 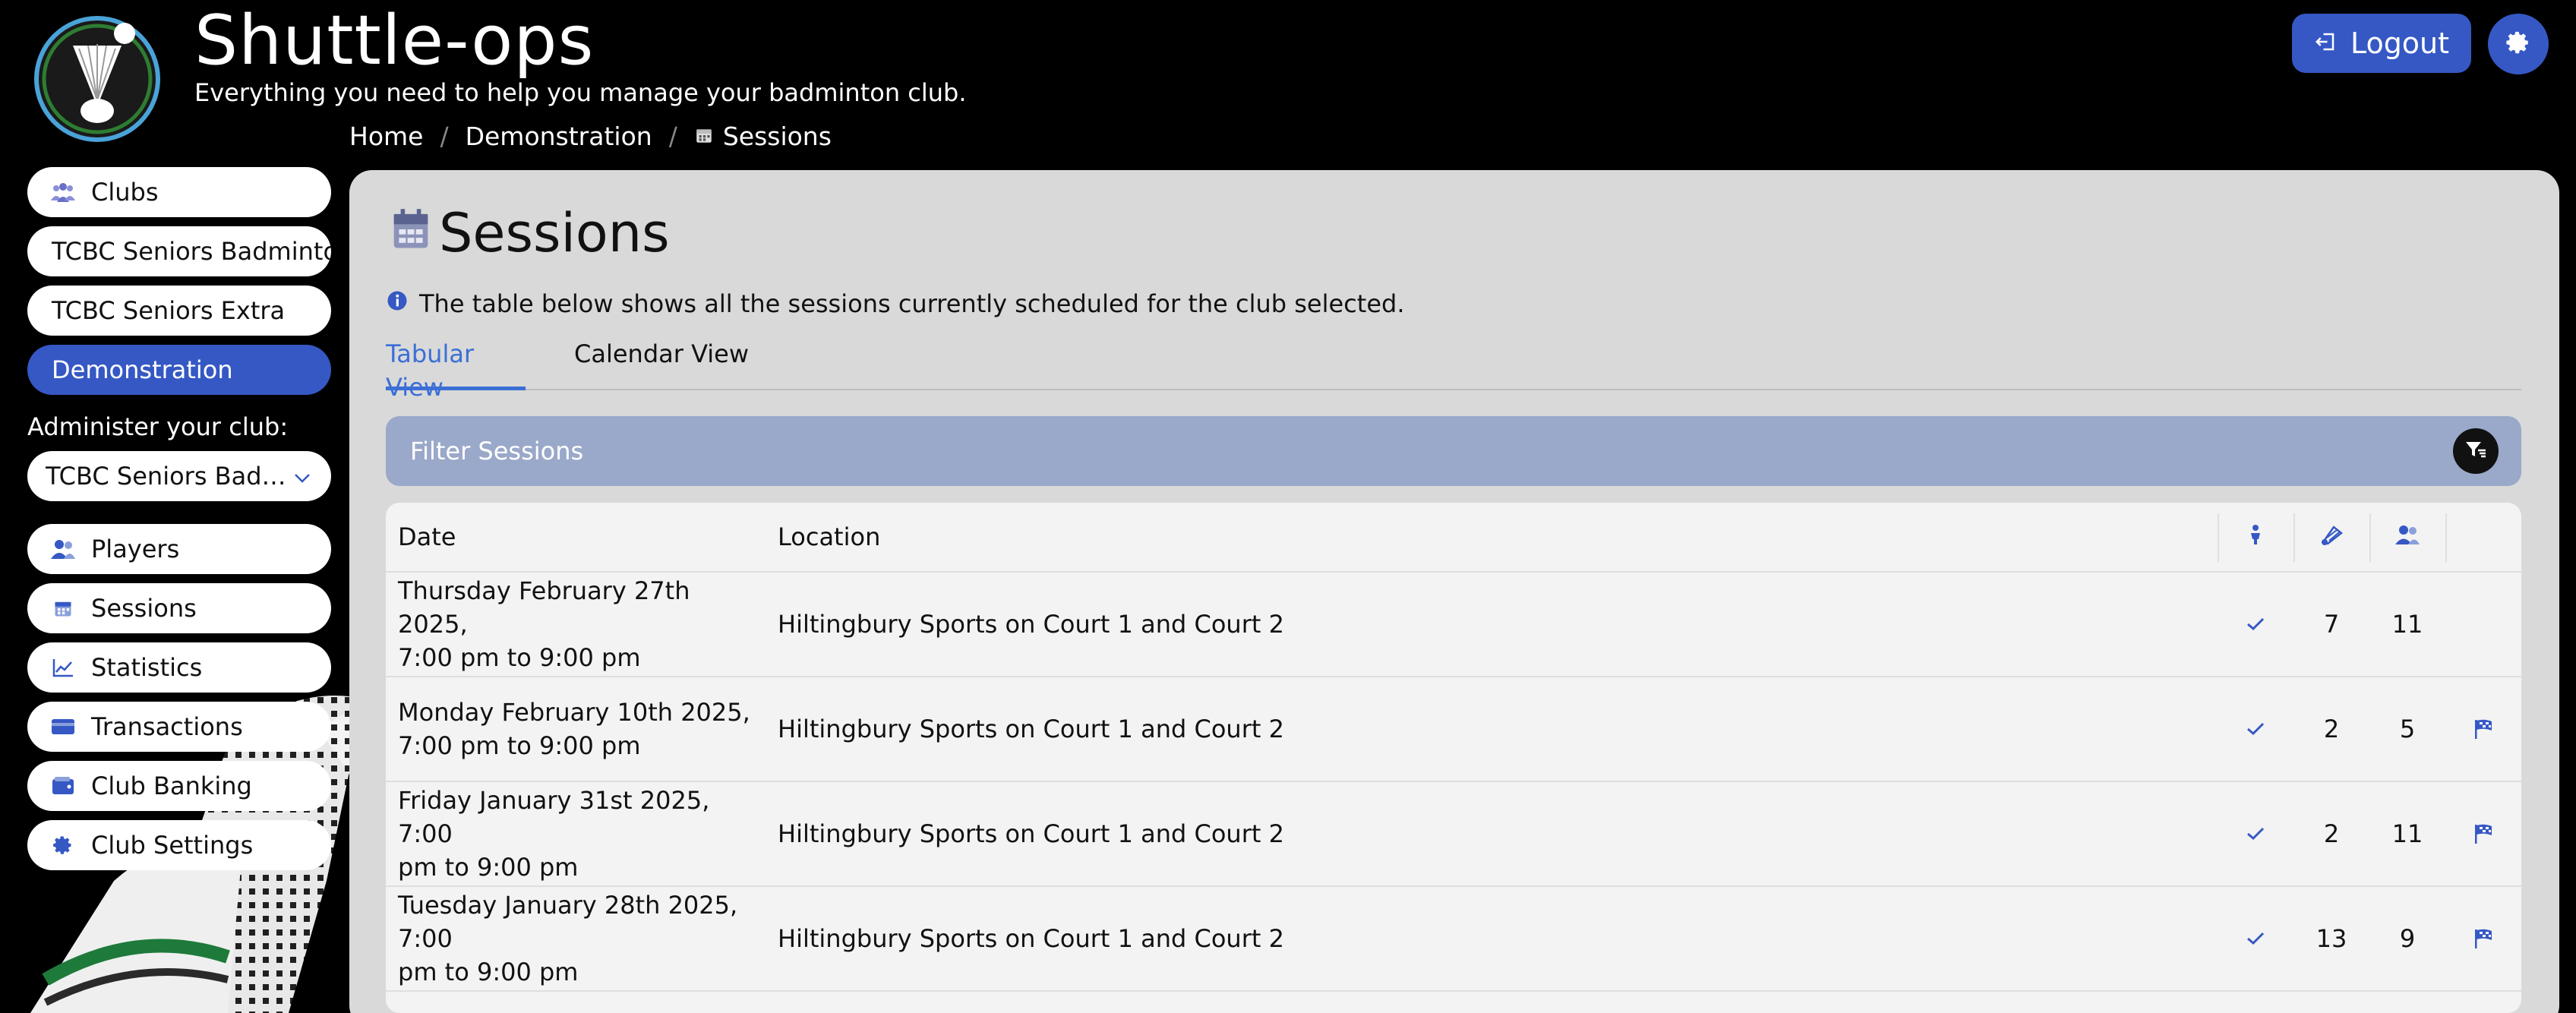 I want to click on shuttlecock-icon, so click(x=2332, y=536).